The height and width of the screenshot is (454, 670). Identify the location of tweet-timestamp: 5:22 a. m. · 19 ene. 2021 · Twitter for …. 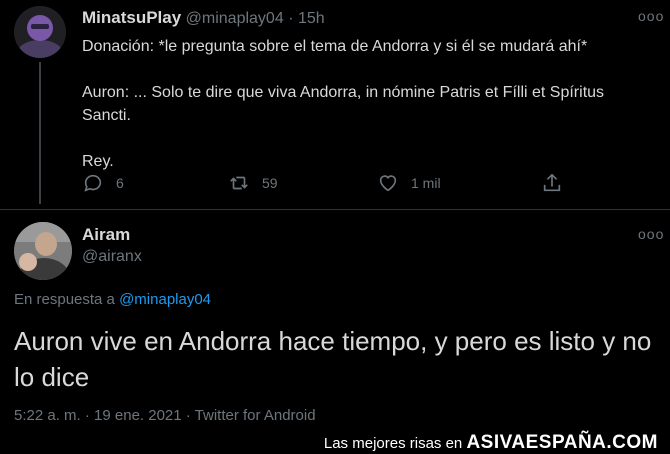
(165, 415).